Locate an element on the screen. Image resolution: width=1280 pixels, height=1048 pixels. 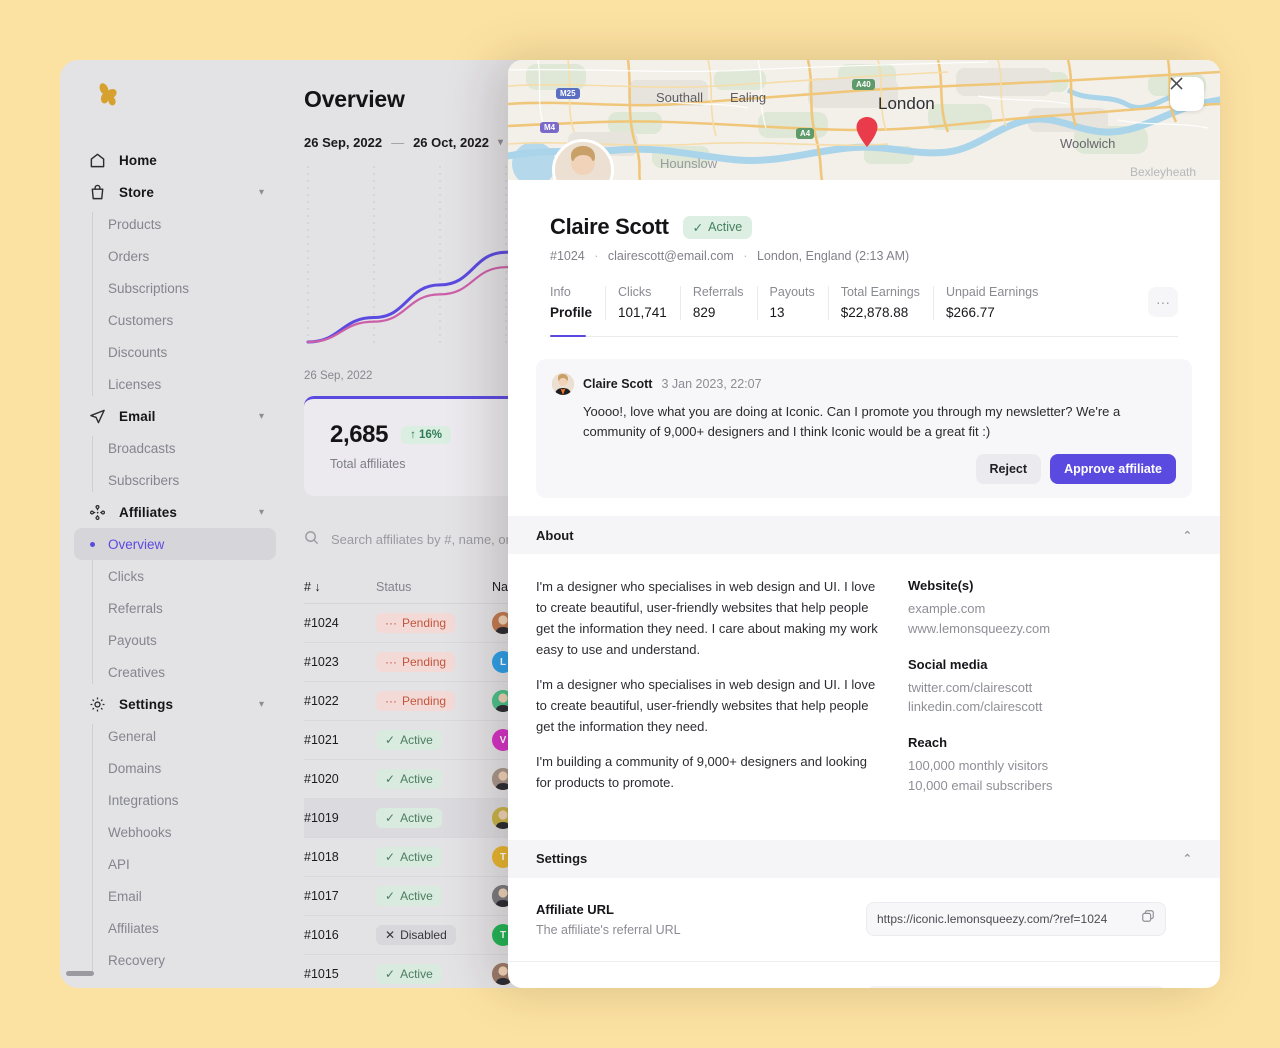
sidebar-item-label: Home is located at coordinates (138, 160).